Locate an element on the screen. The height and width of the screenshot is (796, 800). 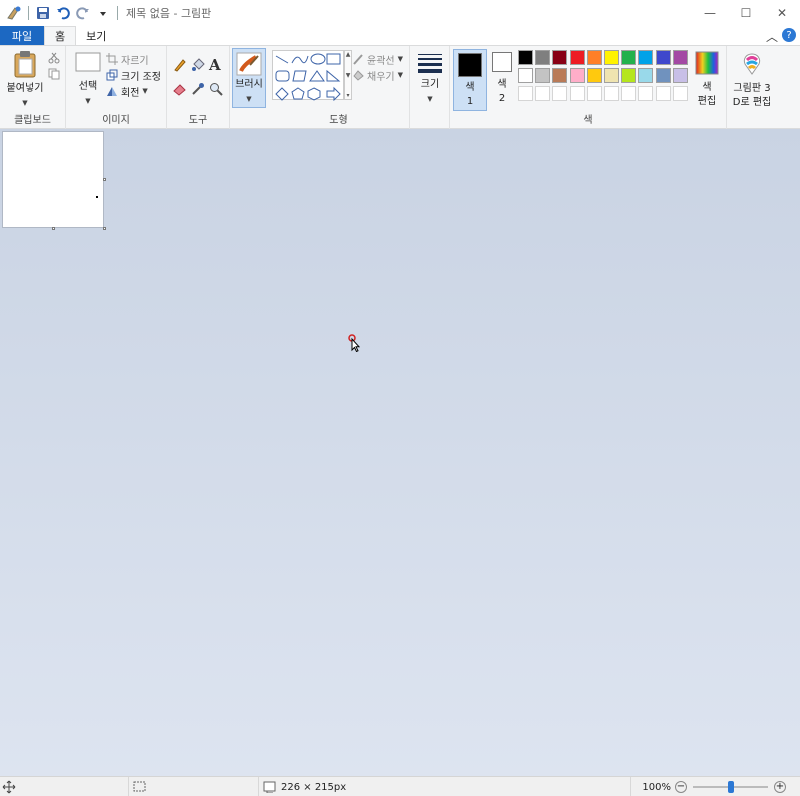
zoom-slider is located at coordinates (730, 787).